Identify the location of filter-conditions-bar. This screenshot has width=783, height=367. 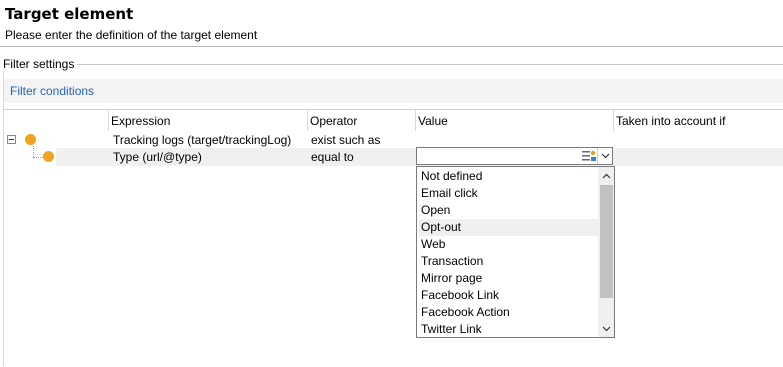
(393, 91).